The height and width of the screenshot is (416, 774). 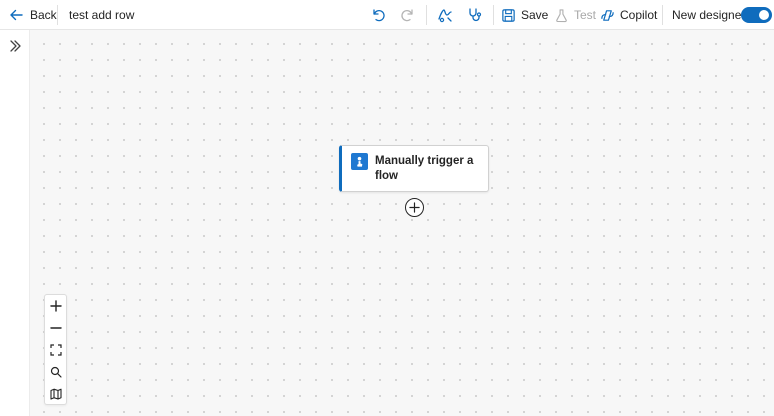 What do you see at coordinates (15, 46) in the screenshot?
I see `chevron-double-right-icon` at bounding box center [15, 46].